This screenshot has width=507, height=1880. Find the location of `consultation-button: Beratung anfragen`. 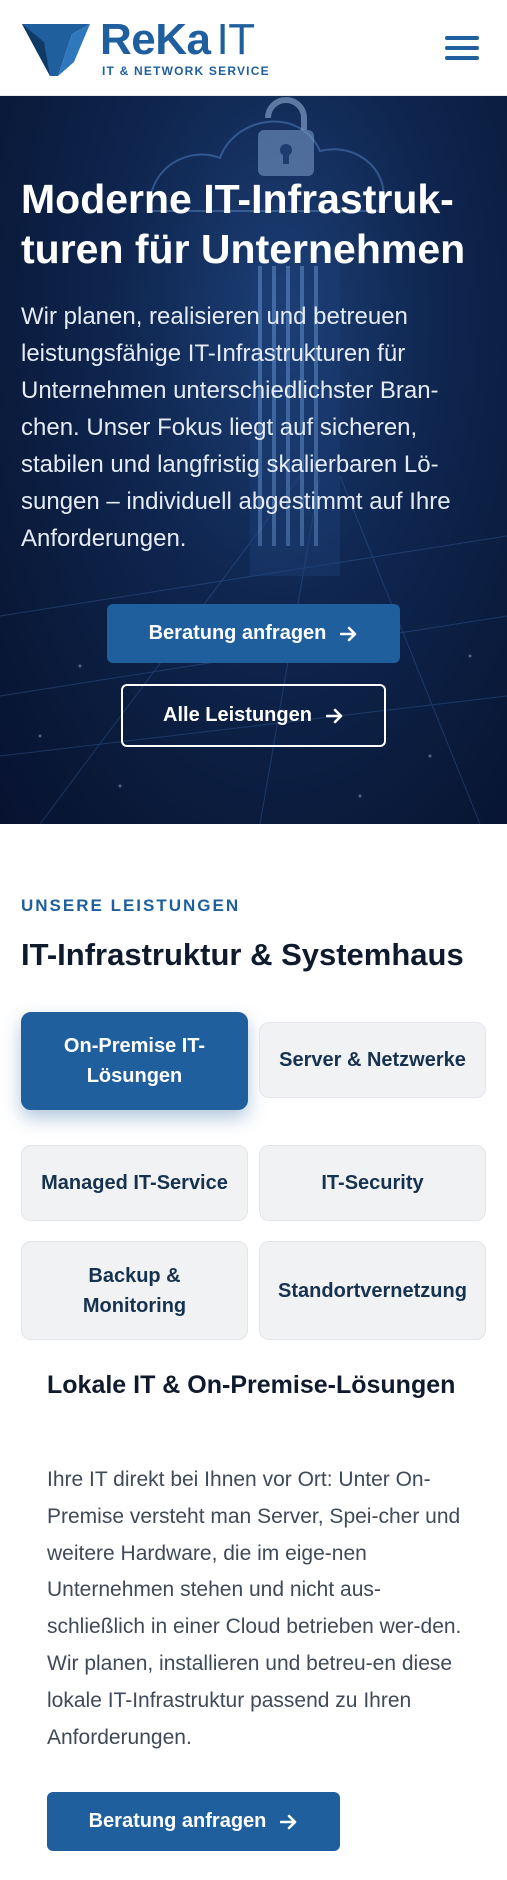

consultation-button: Beratung anfragen is located at coordinates (253, 633).